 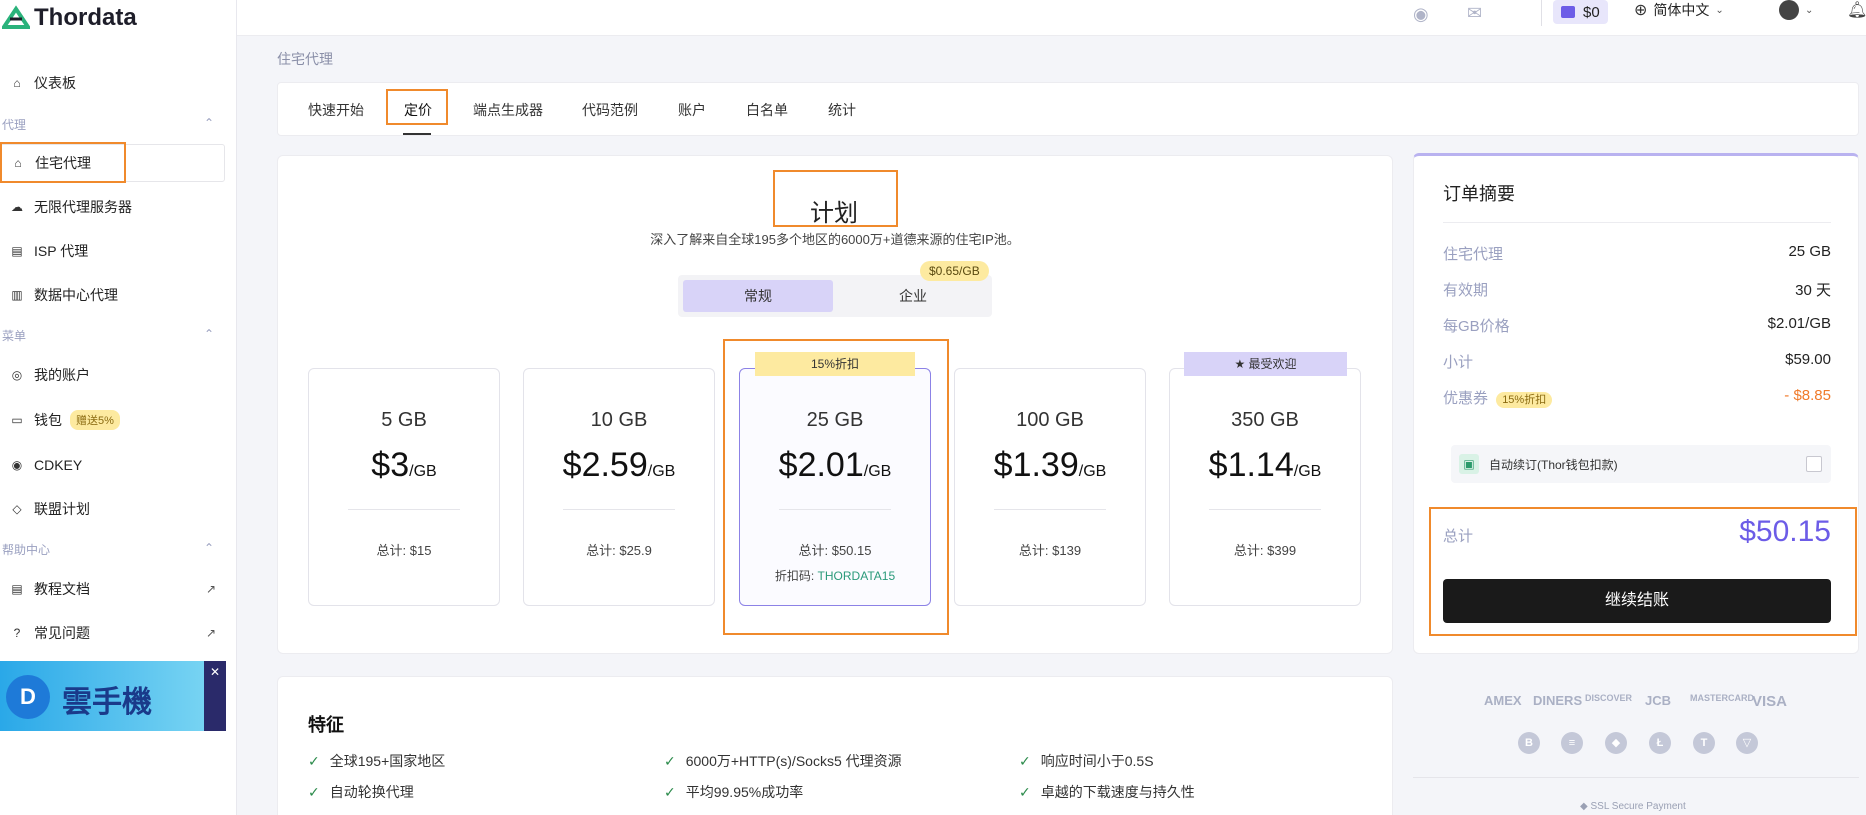 I want to click on feature-item: ✓ 自动轮换代理, so click(x=361, y=792).